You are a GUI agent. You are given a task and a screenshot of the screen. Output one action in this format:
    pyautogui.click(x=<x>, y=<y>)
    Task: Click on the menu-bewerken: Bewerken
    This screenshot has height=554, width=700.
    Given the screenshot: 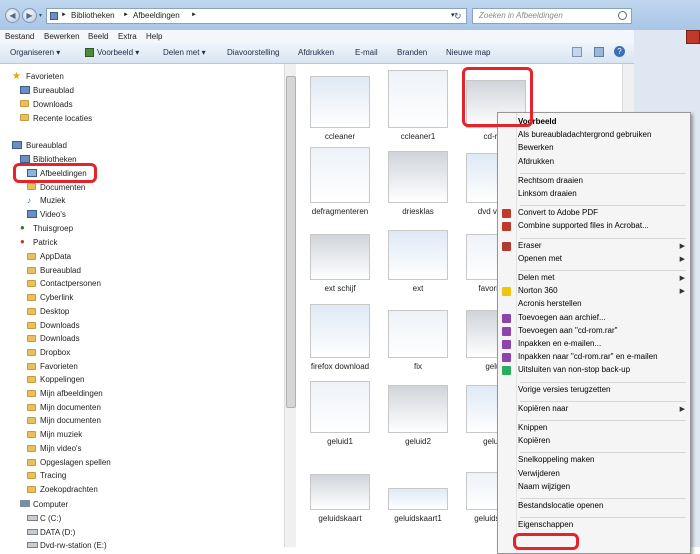 What is the action you would take?
    pyautogui.click(x=62, y=36)
    